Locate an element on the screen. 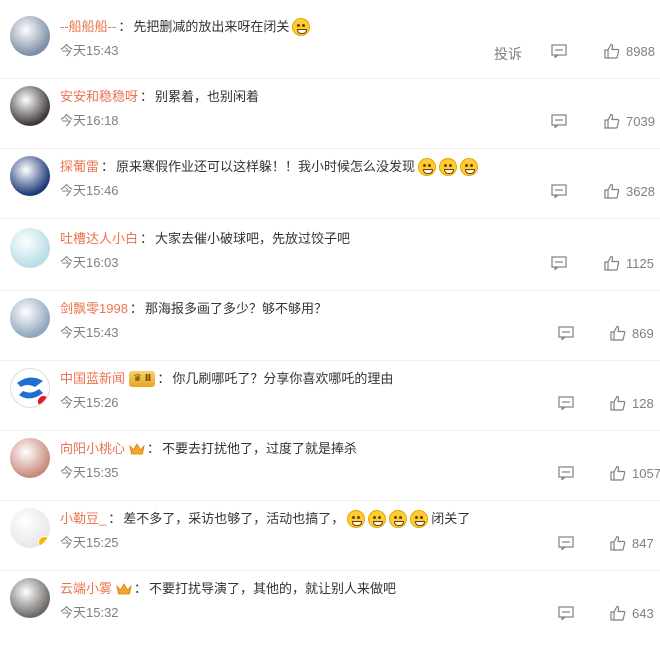 The height and width of the screenshot is (648, 660). timestamp: 今天15:32 is located at coordinates (89, 612).